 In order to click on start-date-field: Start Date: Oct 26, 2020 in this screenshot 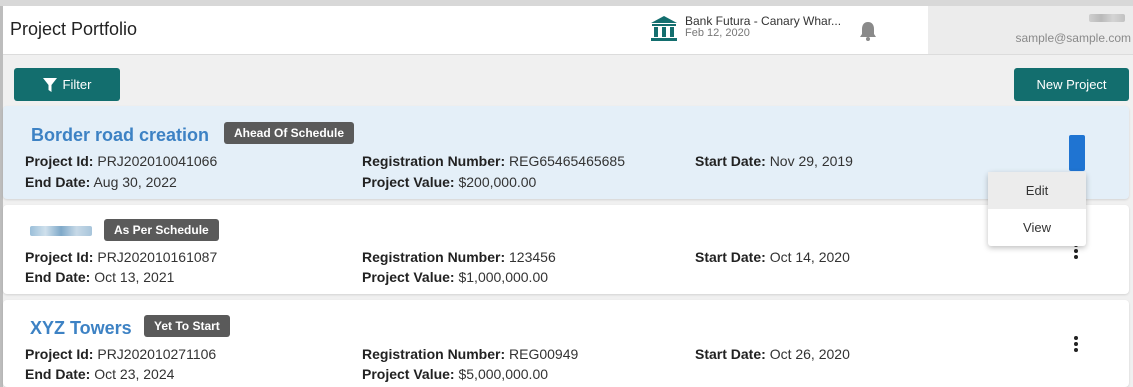, I will do `click(772, 354)`.